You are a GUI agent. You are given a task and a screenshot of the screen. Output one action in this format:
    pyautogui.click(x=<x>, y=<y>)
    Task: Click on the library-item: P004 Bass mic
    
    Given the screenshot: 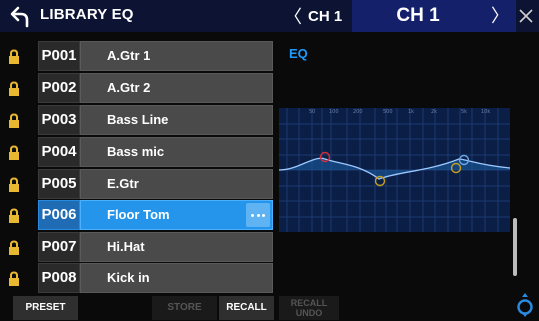 What is the action you would take?
    pyautogui.click(x=136, y=152)
    